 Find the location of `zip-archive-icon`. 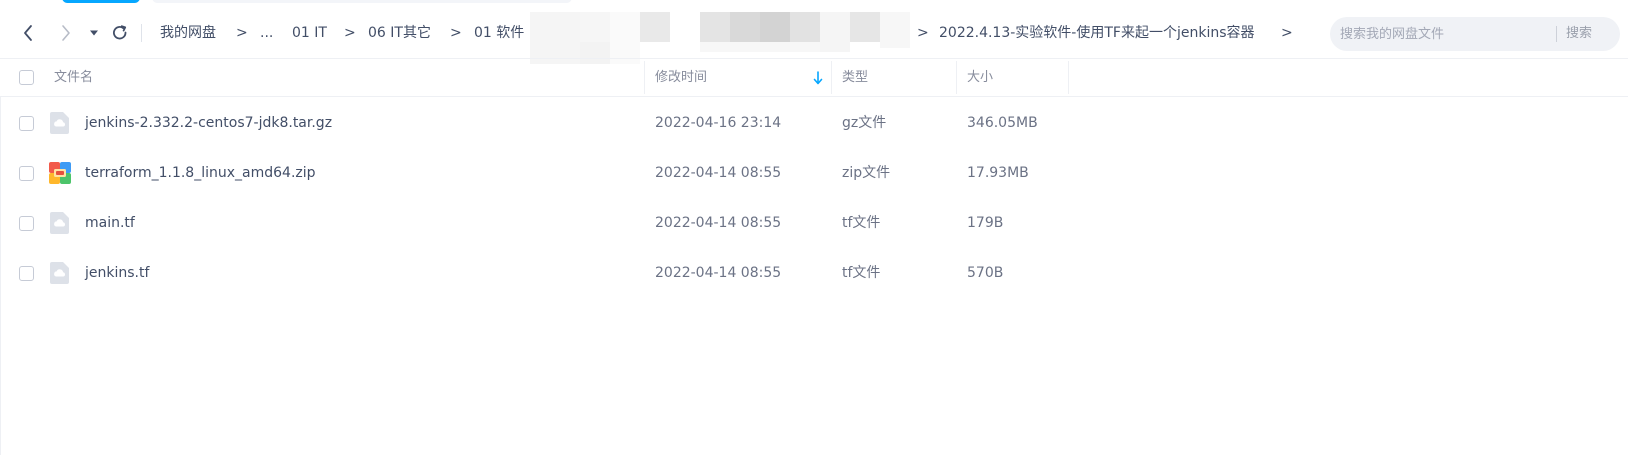

zip-archive-icon is located at coordinates (60, 173).